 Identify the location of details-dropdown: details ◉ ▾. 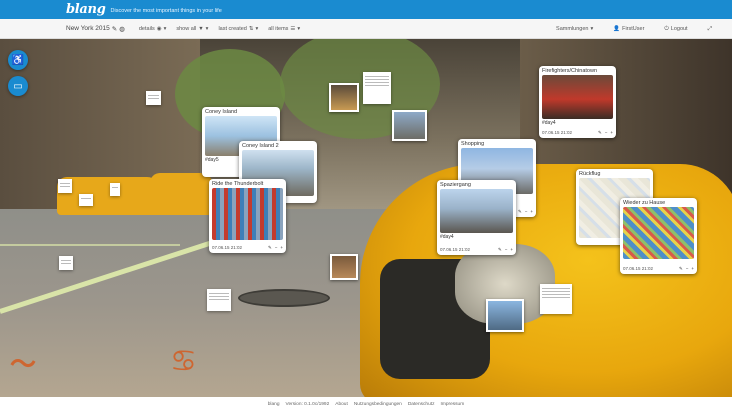
(152, 29).